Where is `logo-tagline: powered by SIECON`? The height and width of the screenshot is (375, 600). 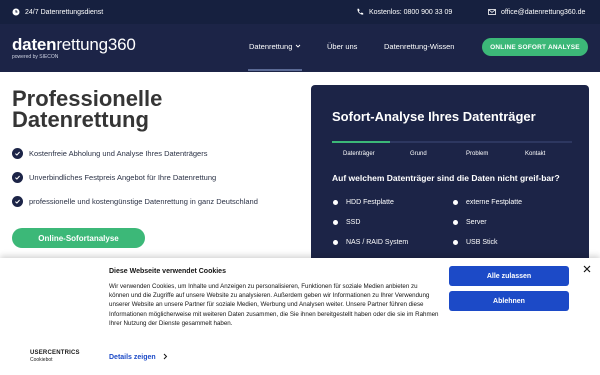 logo-tagline: powered by SIECON is located at coordinates (35, 57).